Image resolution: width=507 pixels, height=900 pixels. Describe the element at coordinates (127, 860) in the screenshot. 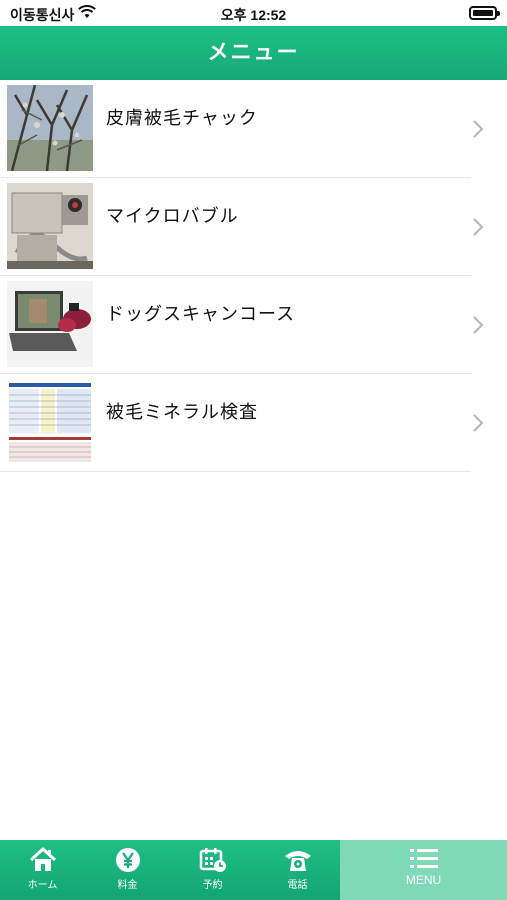

I see `yen-icon` at that location.